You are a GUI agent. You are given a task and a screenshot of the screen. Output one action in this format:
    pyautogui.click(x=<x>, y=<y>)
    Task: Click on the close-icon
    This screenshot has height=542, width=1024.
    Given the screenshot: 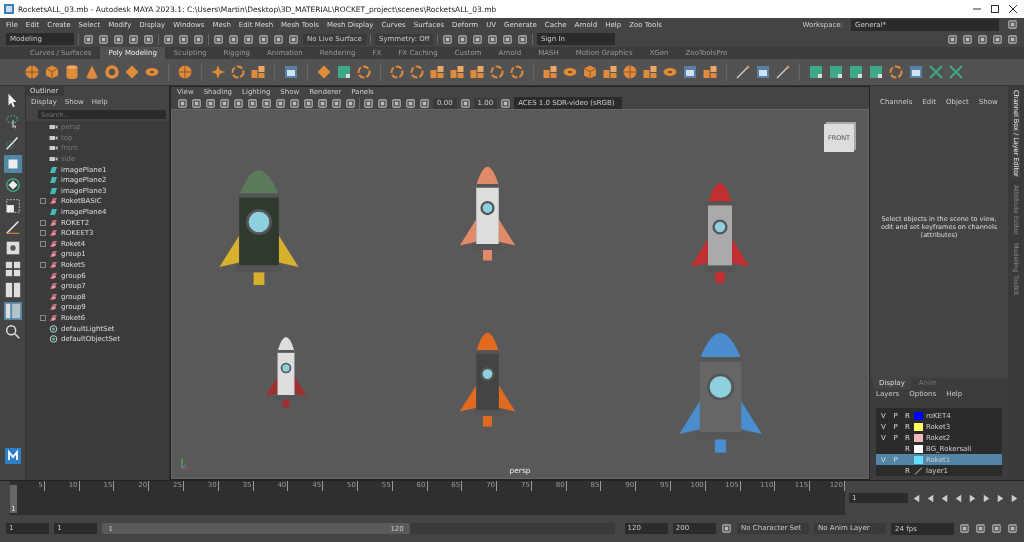 What is the action you would take?
    pyautogui.click(x=1013, y=9)
    